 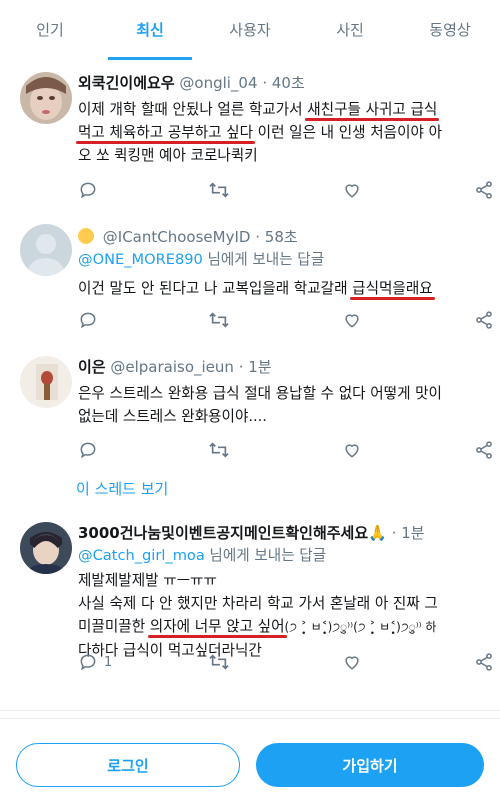 I want to click on highlighted-text: 급식먹을래요, so click(x=392, y=290).